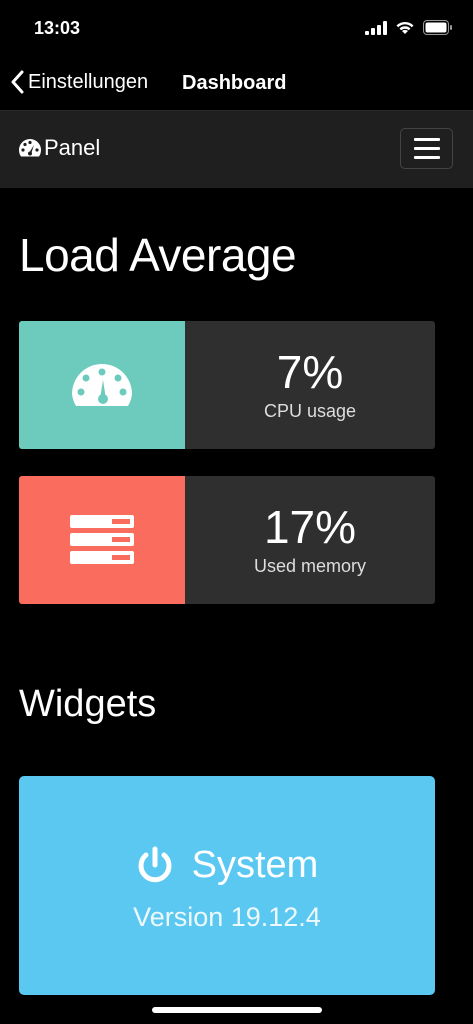 This screenshot has width=473, height=1024. I want to click on memory-info: 17% Used memory, so click(310, 540).